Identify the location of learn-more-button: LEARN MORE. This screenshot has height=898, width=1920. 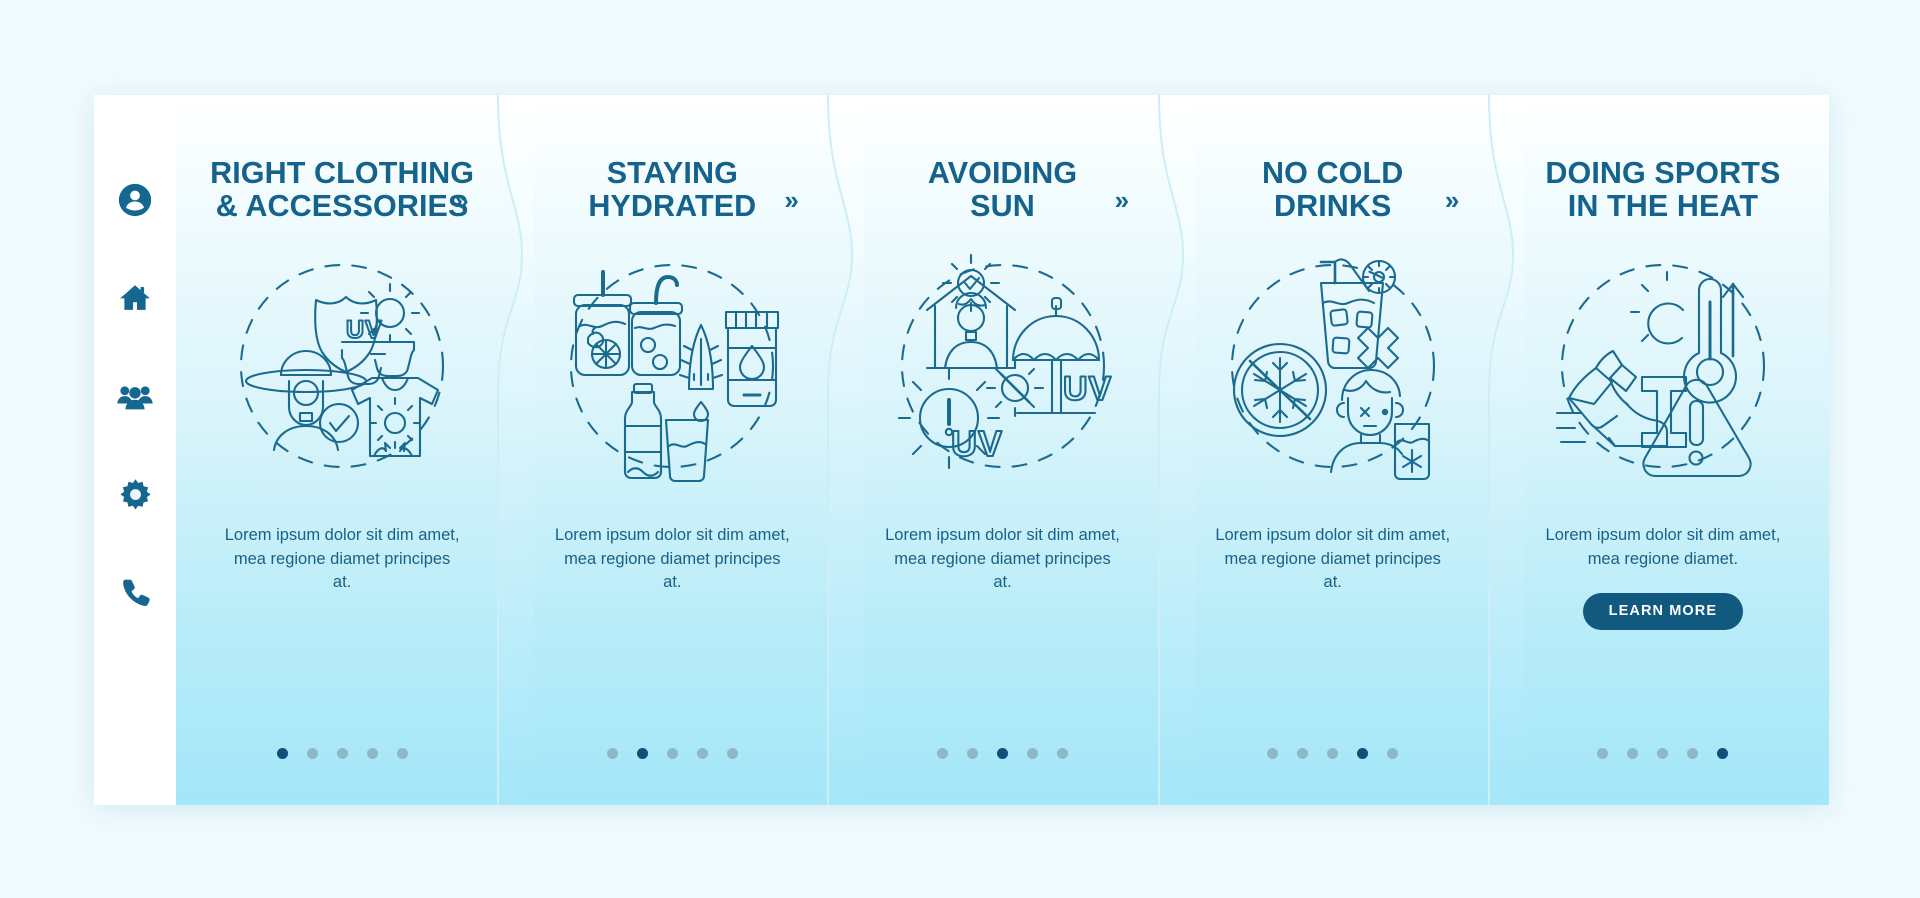
(1663, 612).